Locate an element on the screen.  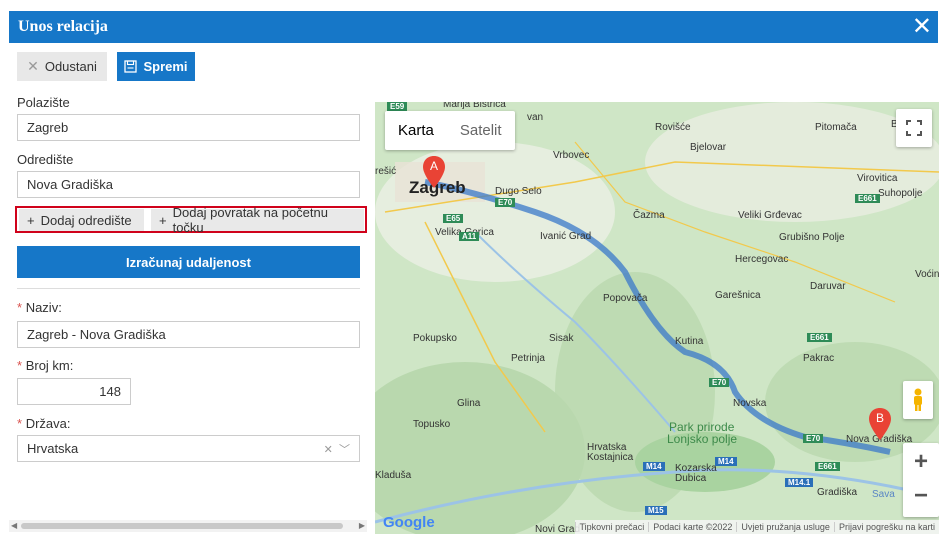
road-shield: E65 is located at coordinates (453, 218).